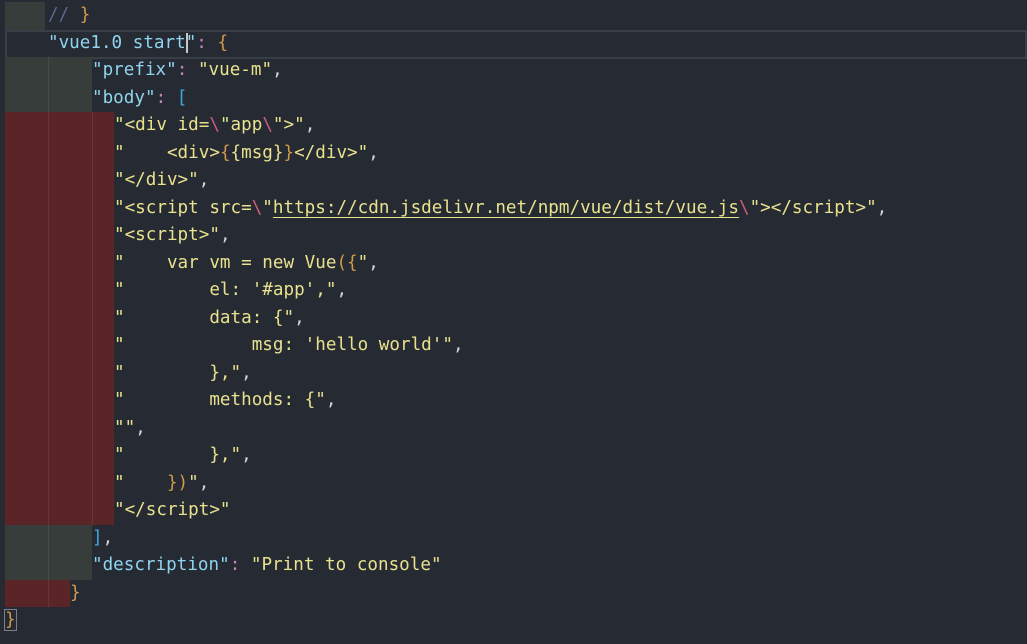  I want to click on code-text: "prefix": "vue-m",, so click(187, 71).